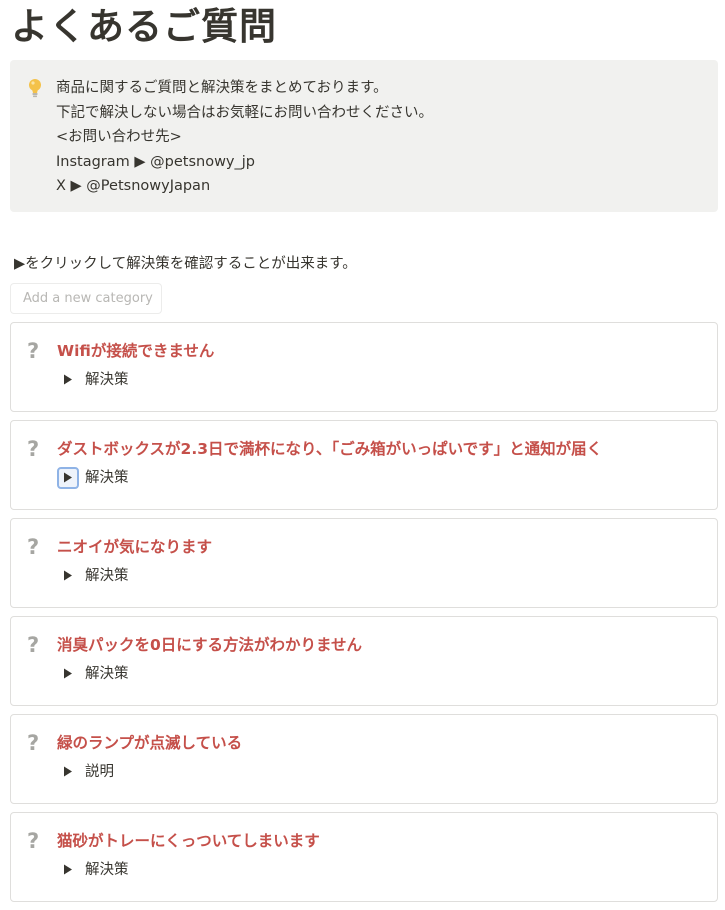 This screenshot has height=910, width=725. What do you see at coordinates (364, 367) in the screenshot?
I see `faq-card: ? Wifiが接続できません 解決策` at bounding box center [364, 367].